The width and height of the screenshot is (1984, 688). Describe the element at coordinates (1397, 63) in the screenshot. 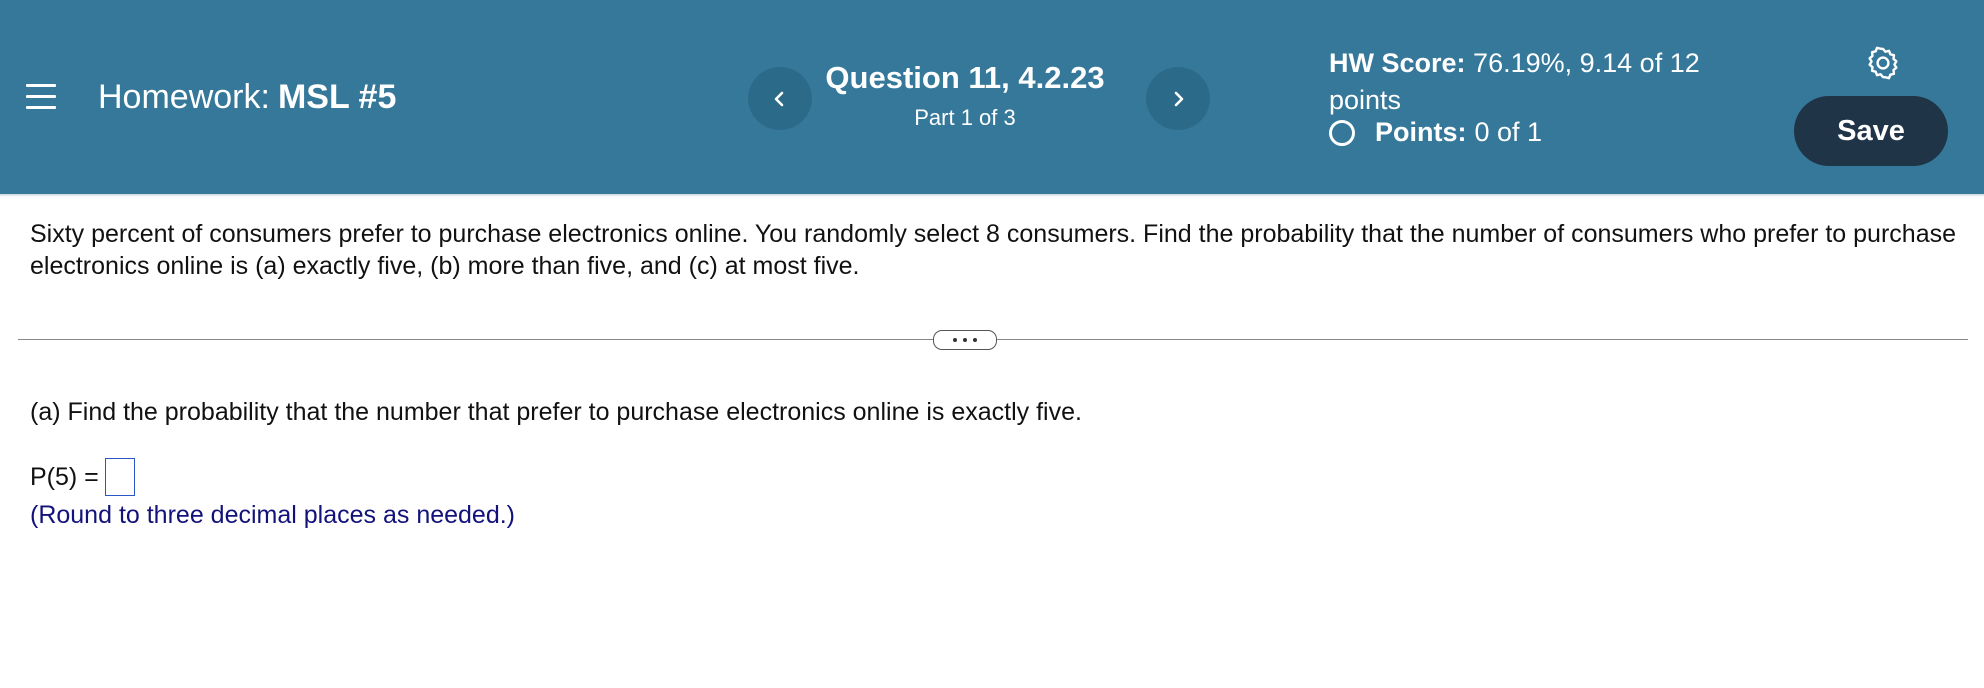

I see `hw-score-label: HW Score:` at that location.